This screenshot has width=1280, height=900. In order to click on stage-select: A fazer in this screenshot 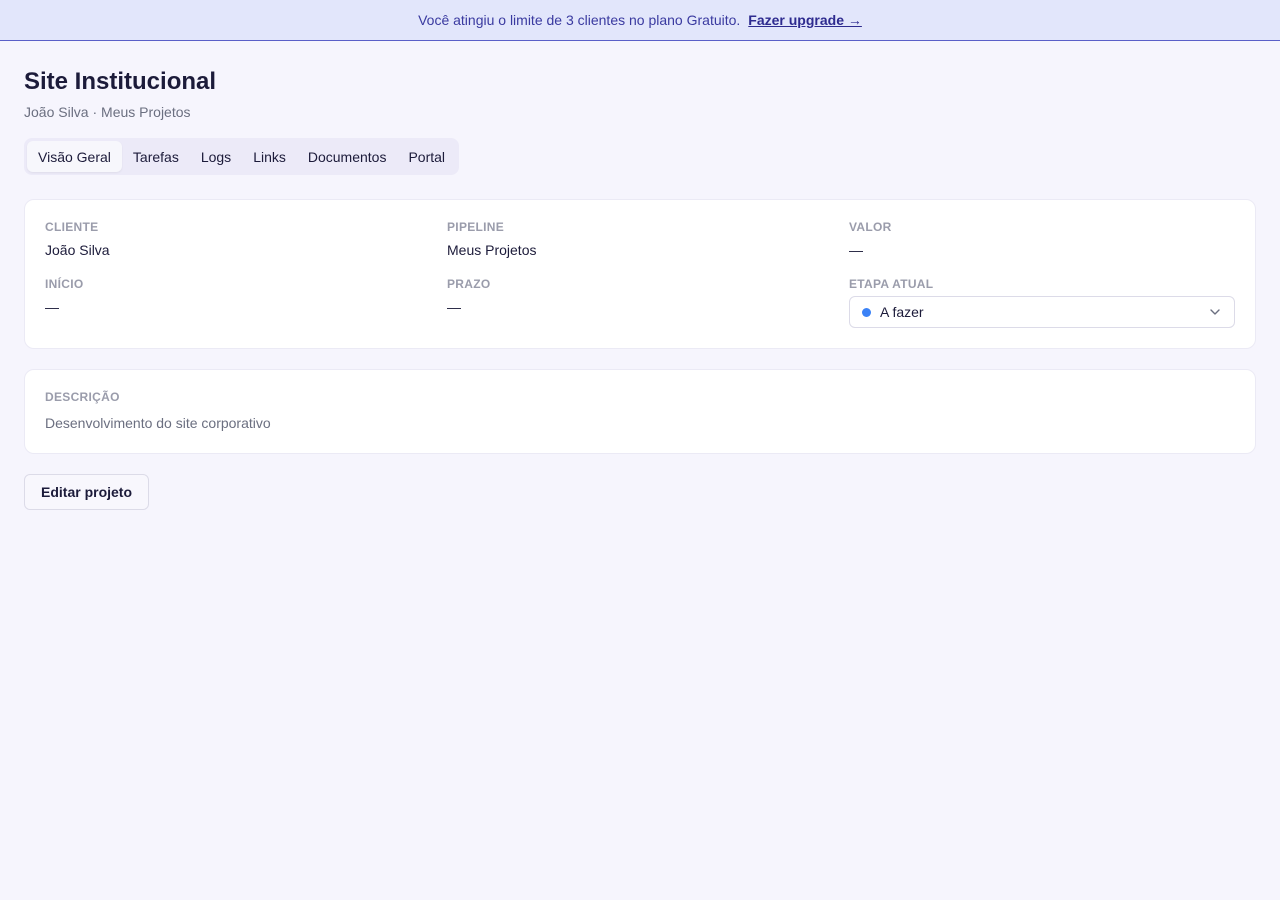, I will do `click(1042, 312)`.